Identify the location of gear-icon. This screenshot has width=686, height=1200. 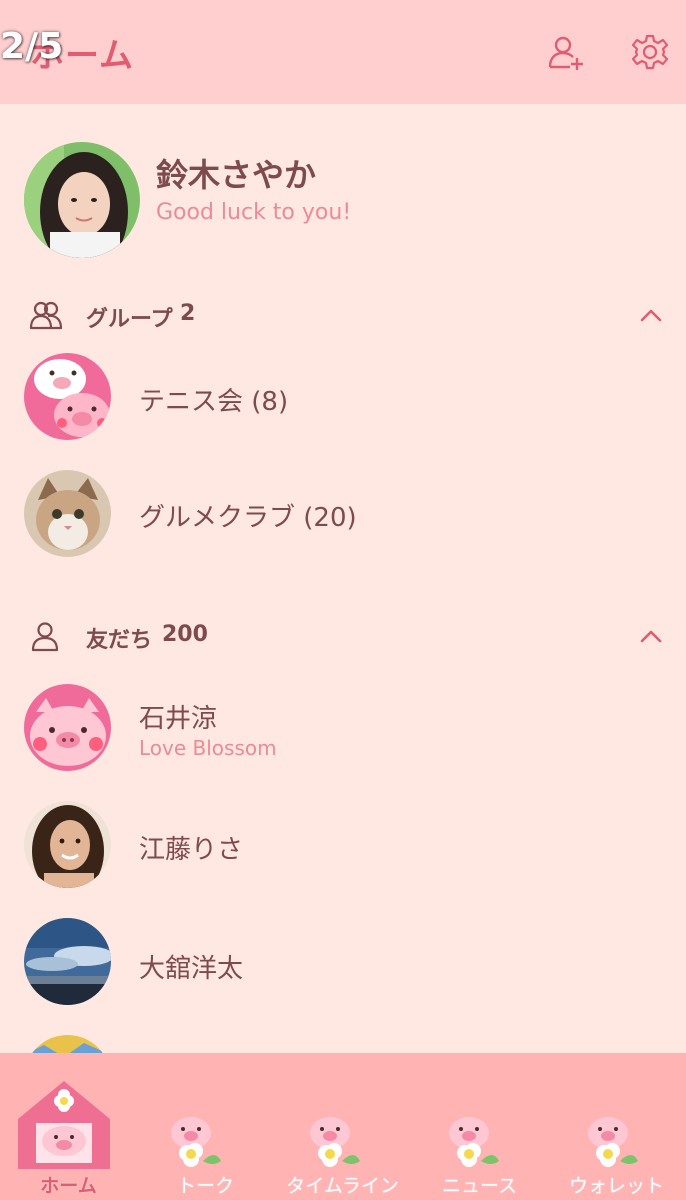
(650, 52).